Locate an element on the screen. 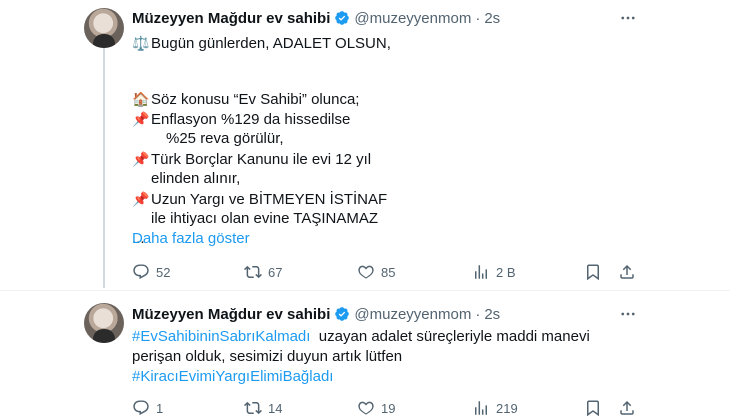  house-emoji: 🏠 is located at coordinates (141, 99).